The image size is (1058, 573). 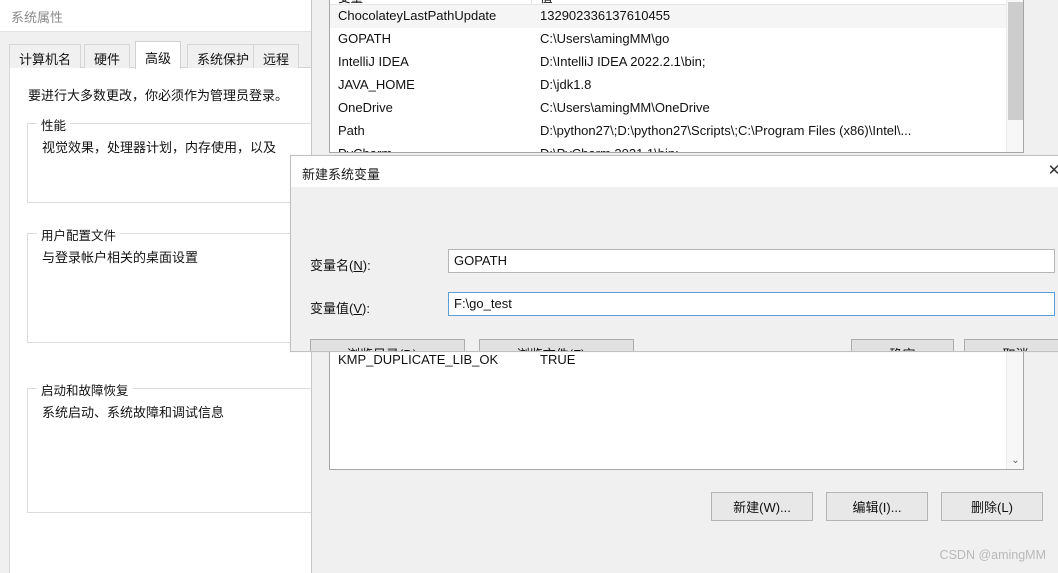 What do you see at coordinates (436, 149) in the screenshot?
I see `variable-name: PyCharm` at bounding box center [436, 149].